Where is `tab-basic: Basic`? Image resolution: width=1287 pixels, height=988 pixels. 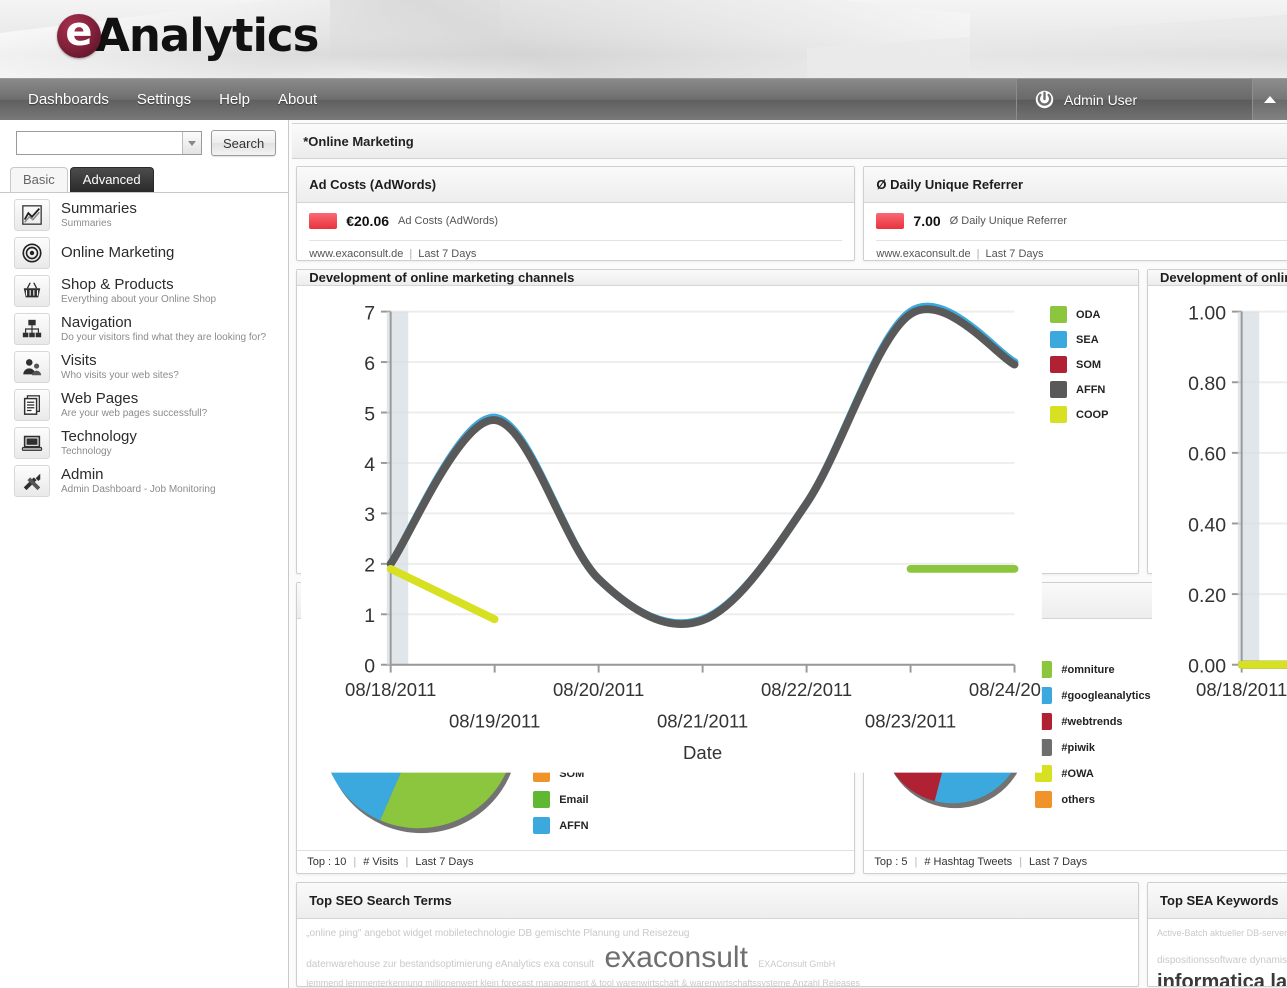 tab-basic: Basic is located at coordinates (39, 179).